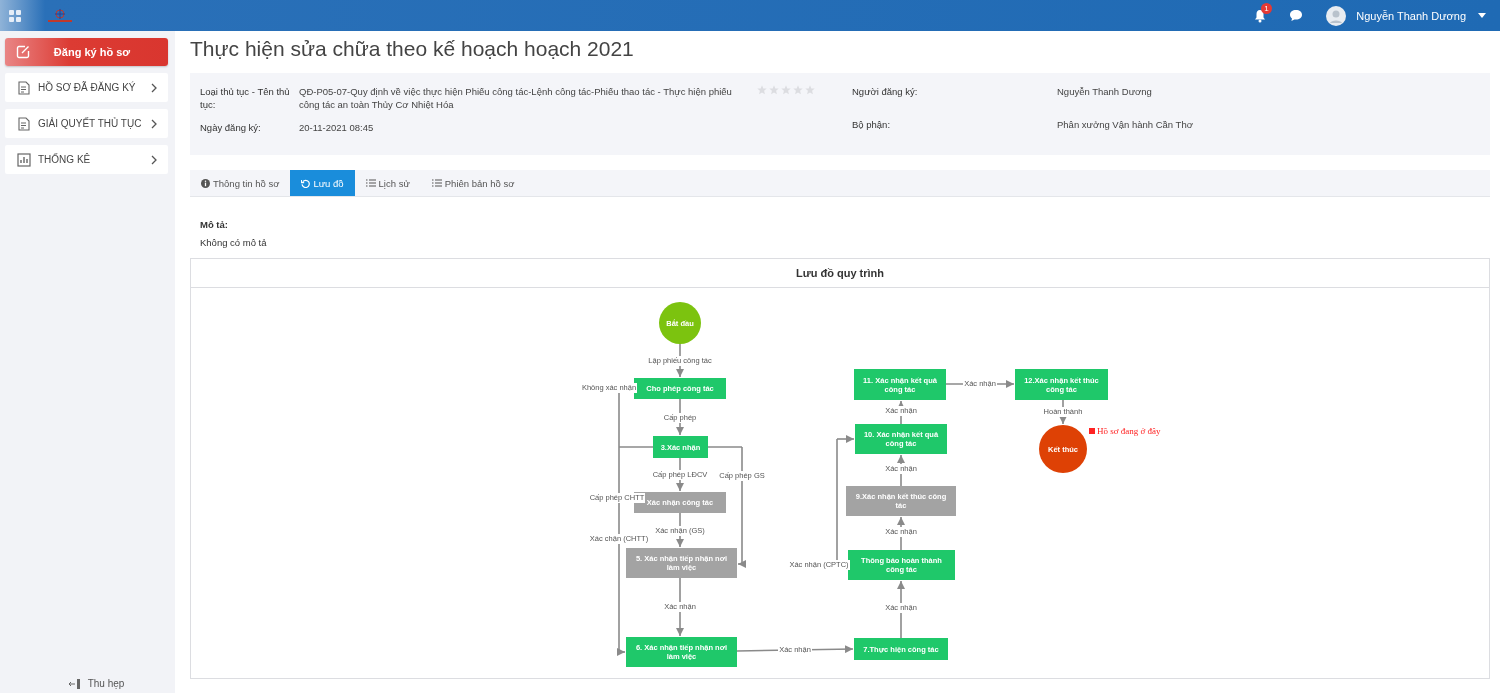 The width and height of the screenshot is (1500, 693). What do you see at coordinates (1260, 15) in the screenshot?
I see `bell-icon` at bounding box center [1260, 15].